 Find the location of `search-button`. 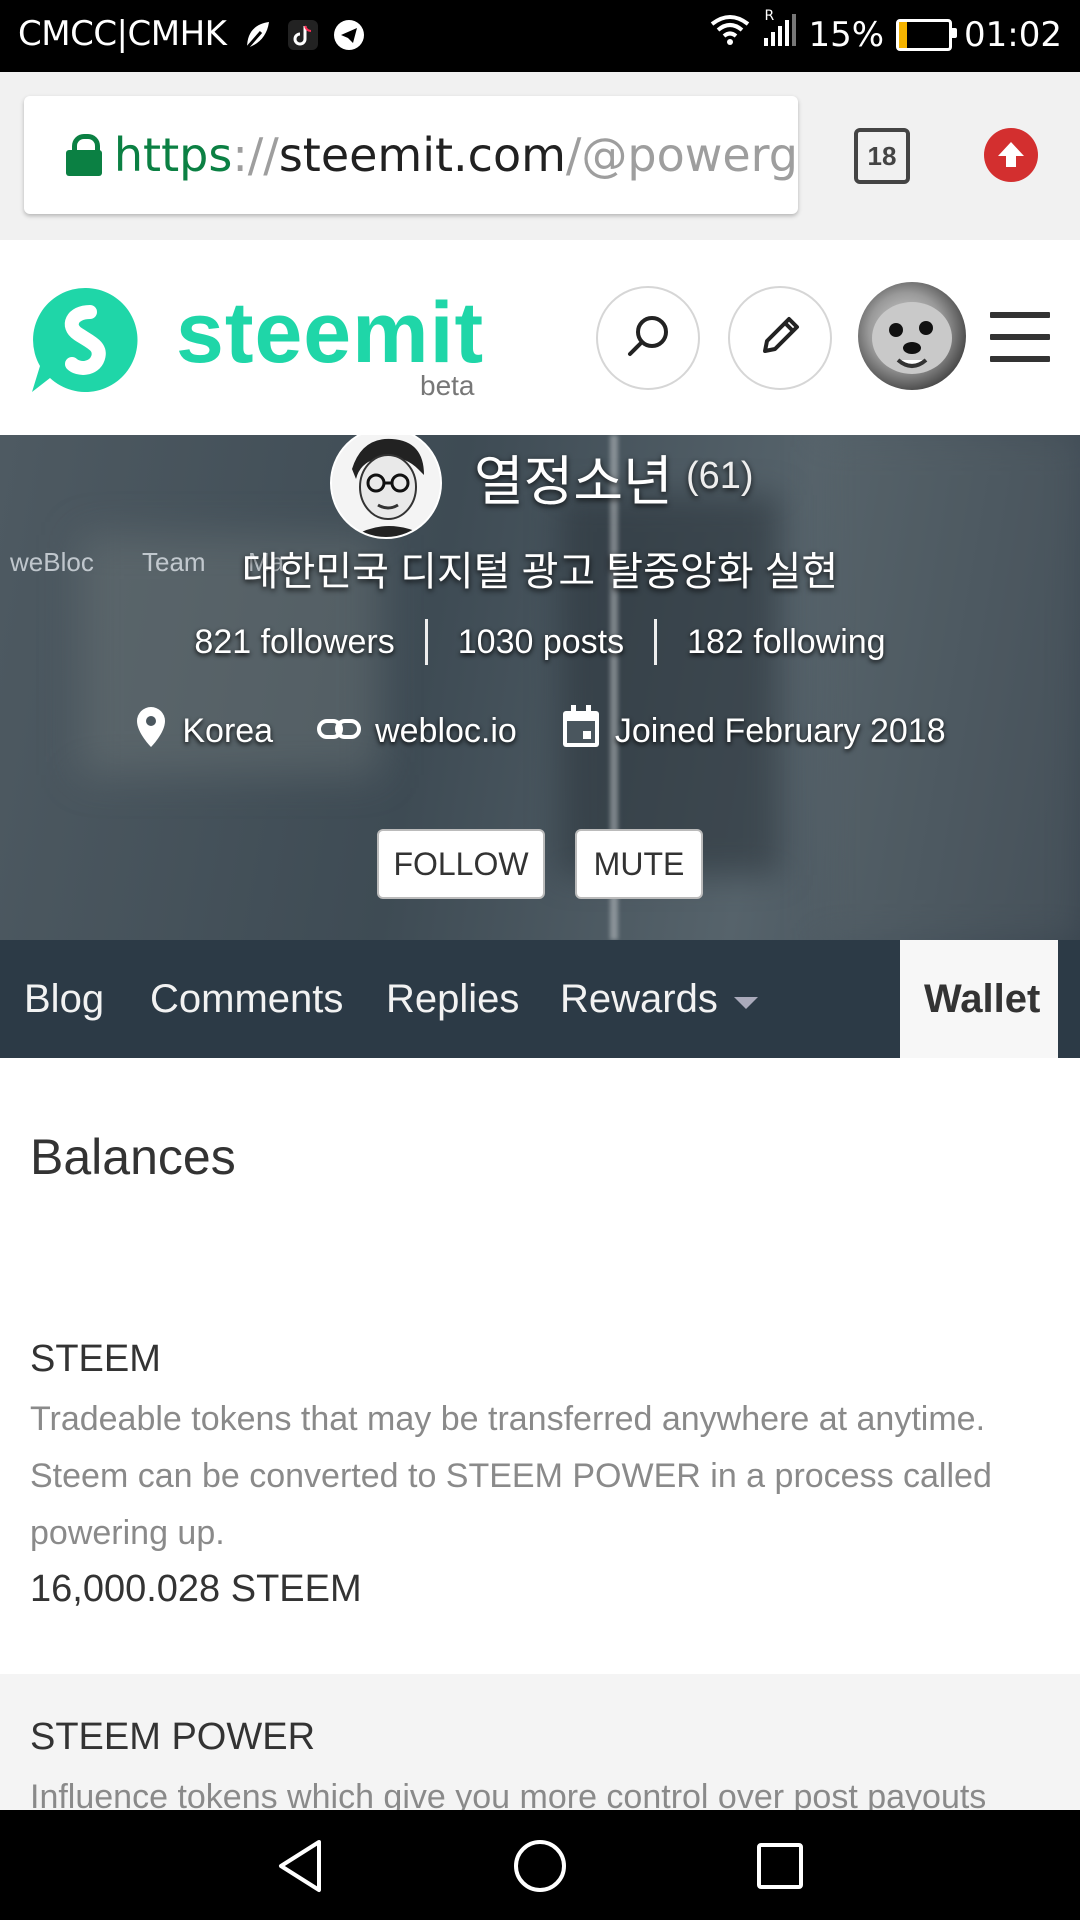

search-button is located at coordinates (648, 338).